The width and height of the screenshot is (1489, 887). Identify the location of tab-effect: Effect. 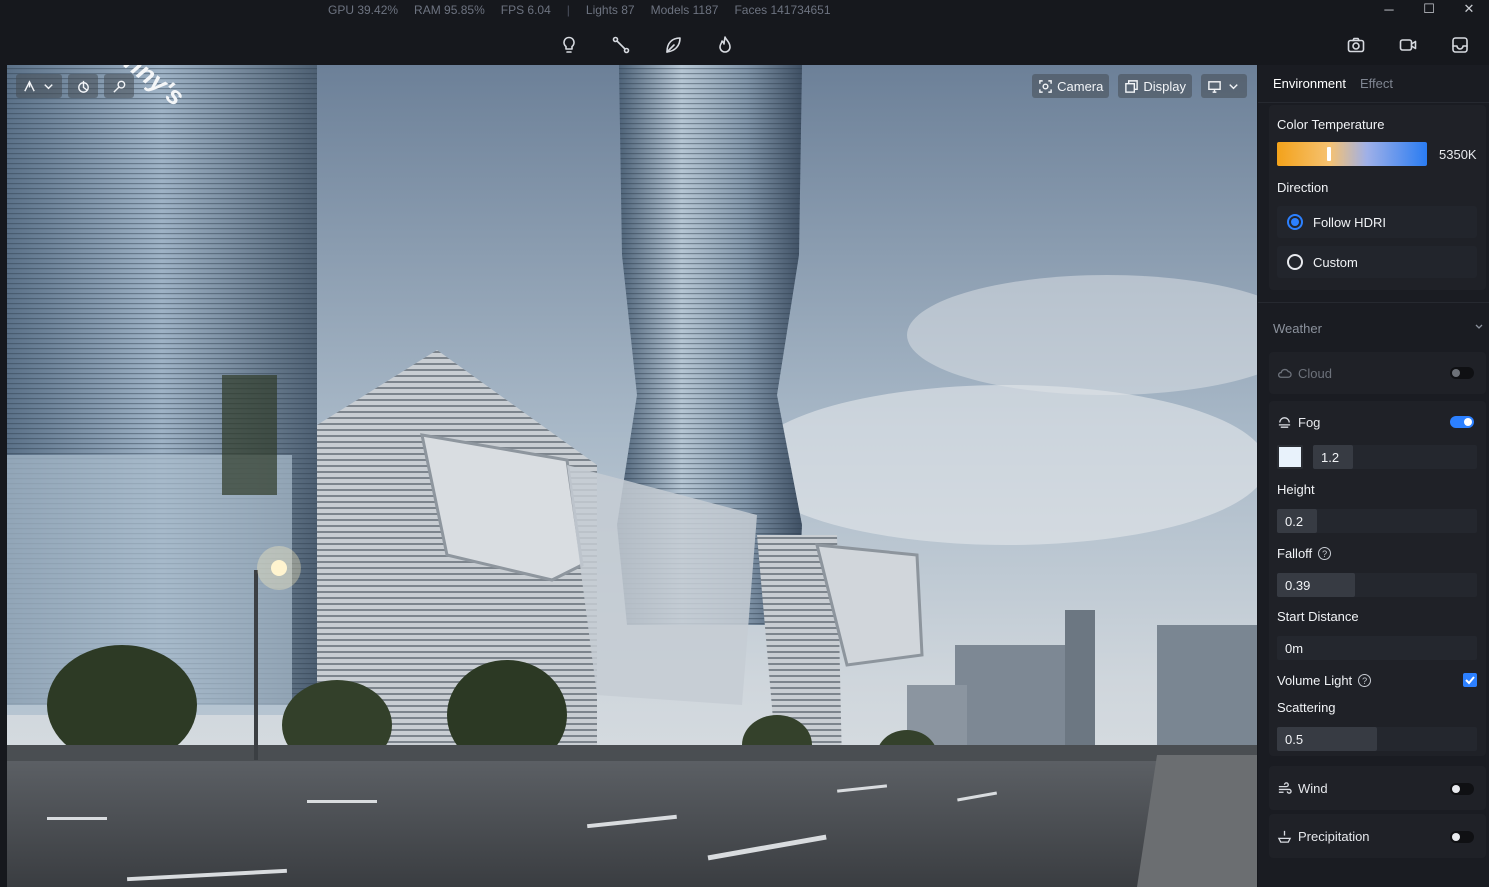
(1376, 83).